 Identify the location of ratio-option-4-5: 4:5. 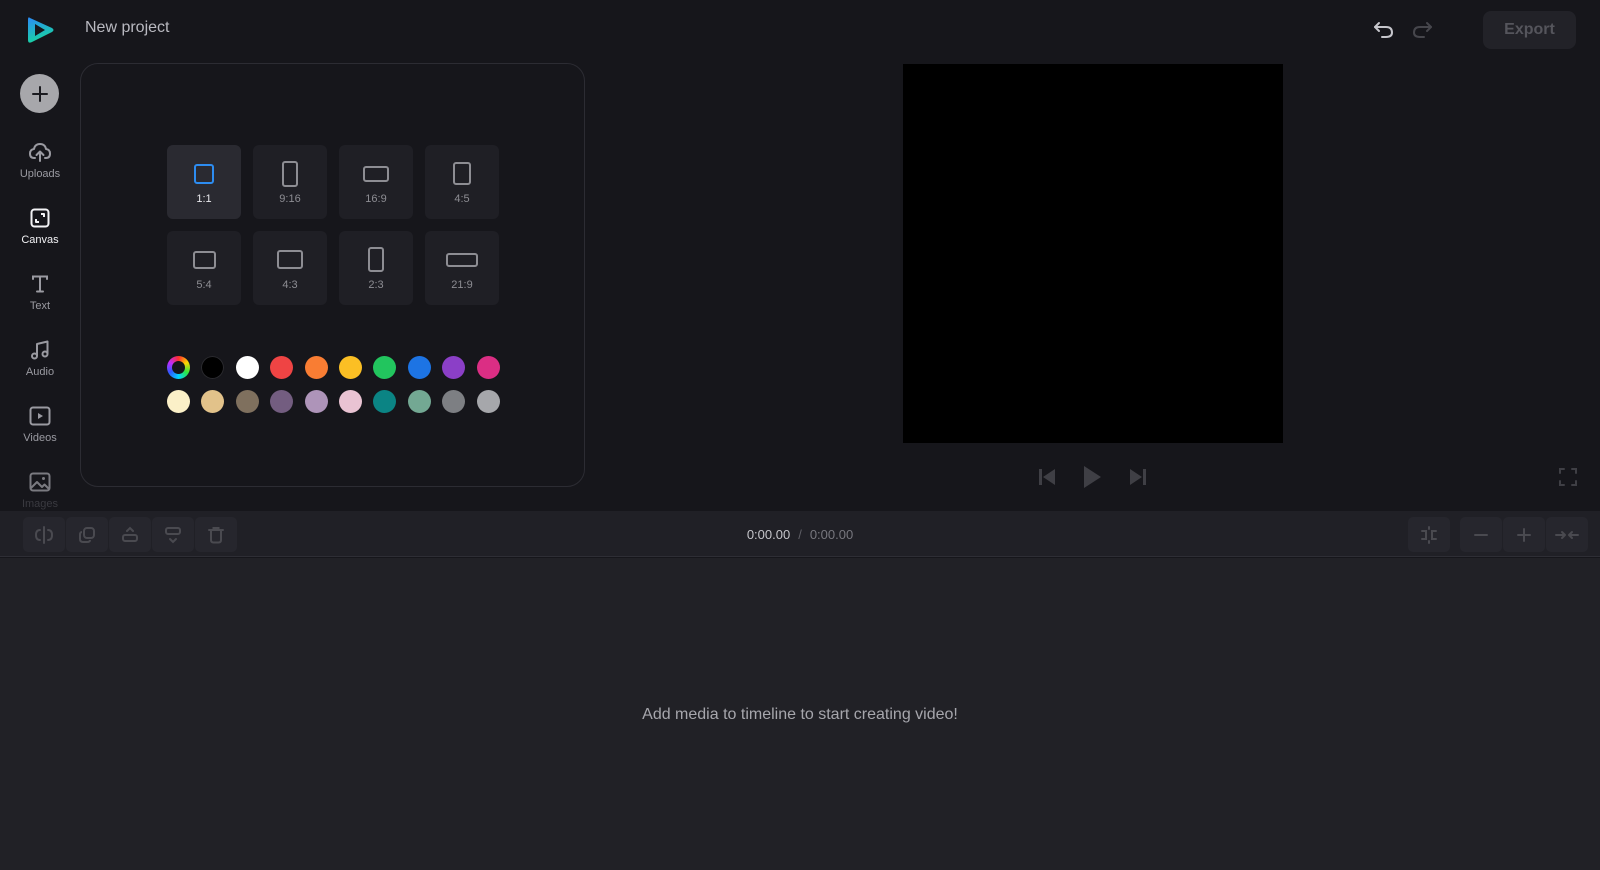
(462, 182).